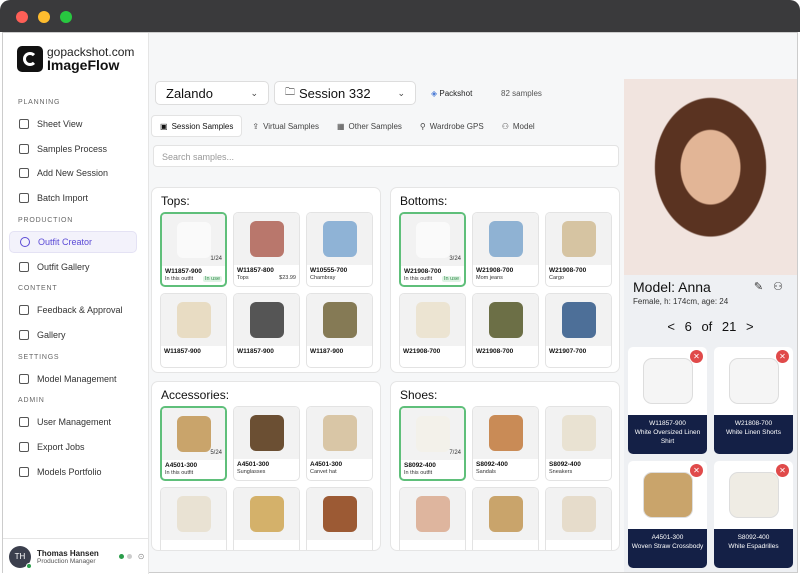 The image size is (800, 575). I want to click on category-title: Tops:, so click(175, 201).